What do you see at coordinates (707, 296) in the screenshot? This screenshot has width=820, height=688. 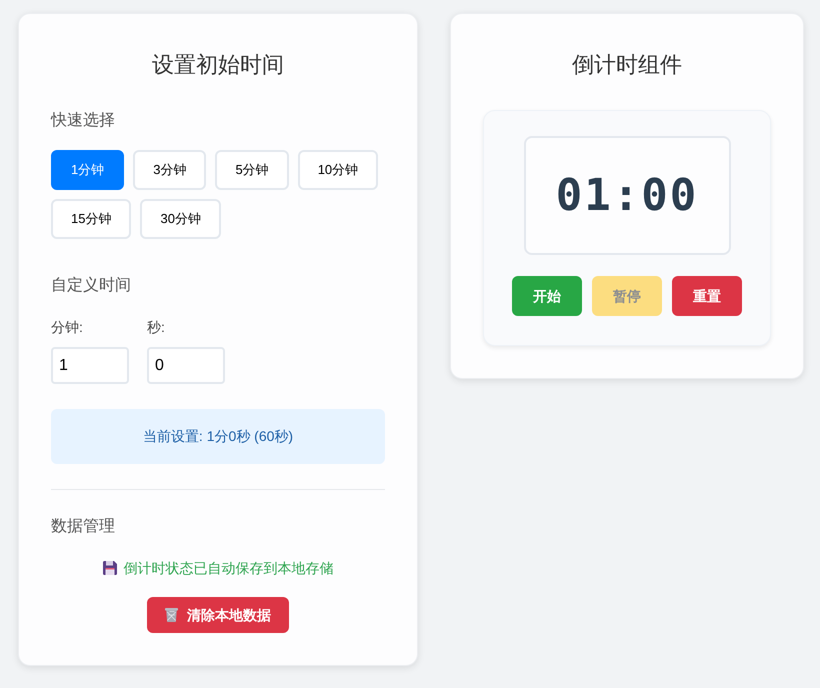 I see `reset-button: 重置` at bounding box center [707, 296].